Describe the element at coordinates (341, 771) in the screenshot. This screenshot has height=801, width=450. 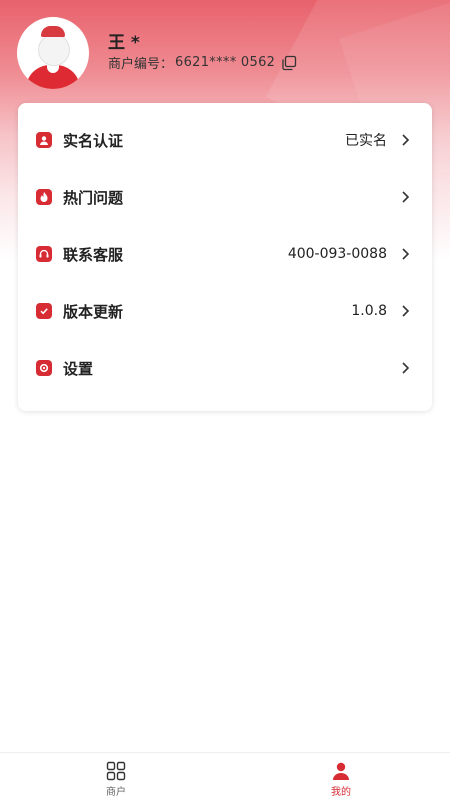
I see `person-icon` at that location.